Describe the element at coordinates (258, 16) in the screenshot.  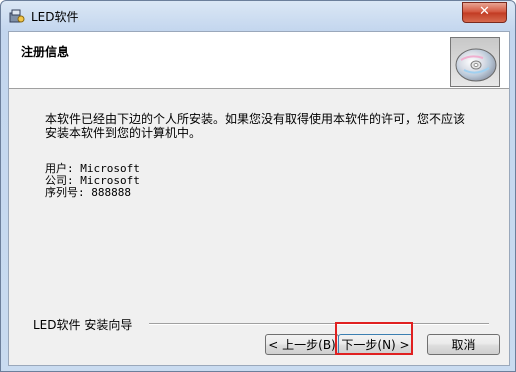
I see `title-bar: LED软件 ✕` at that location.